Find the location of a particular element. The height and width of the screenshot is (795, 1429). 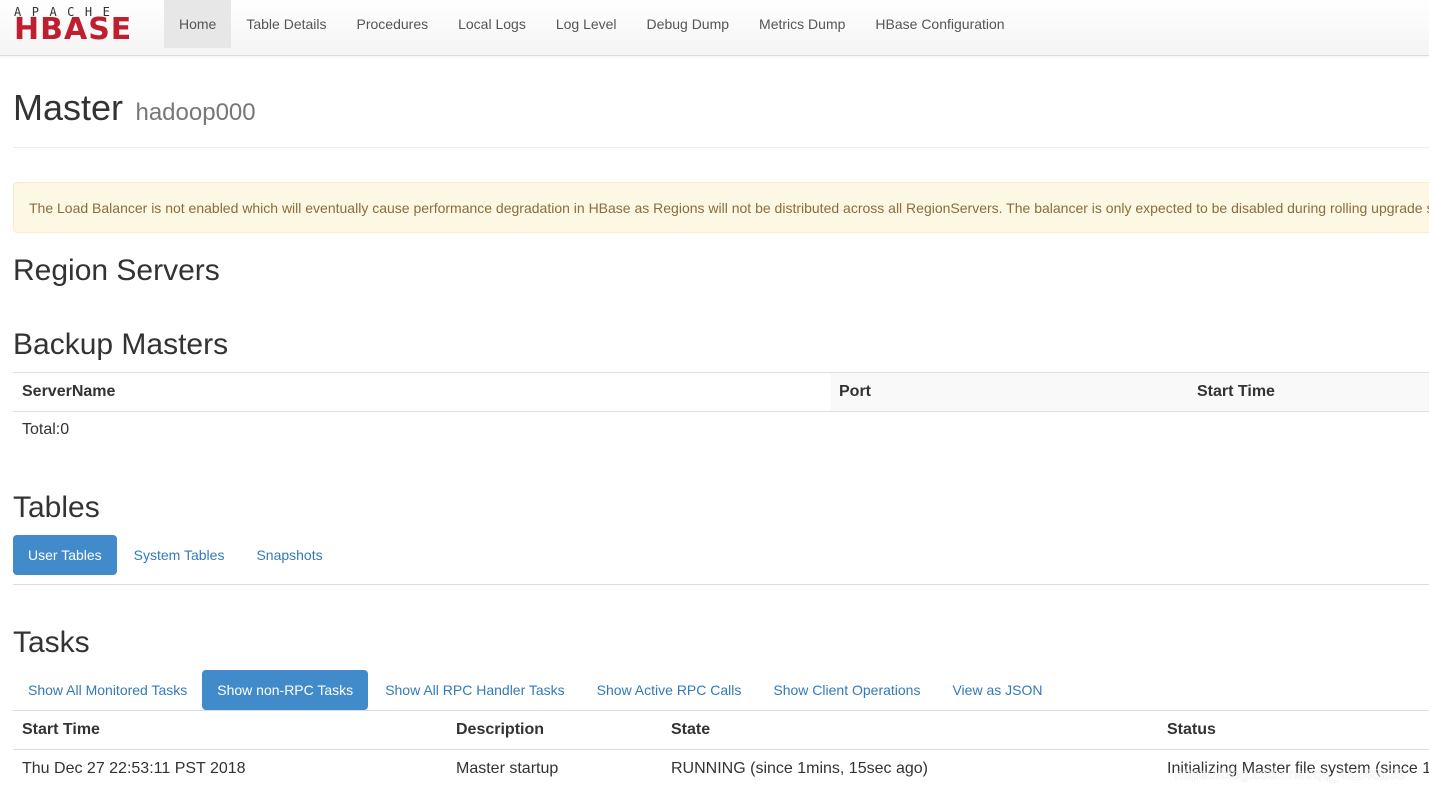

backup-masters-heading: Backup Masters is located at coordinates (121, 344).